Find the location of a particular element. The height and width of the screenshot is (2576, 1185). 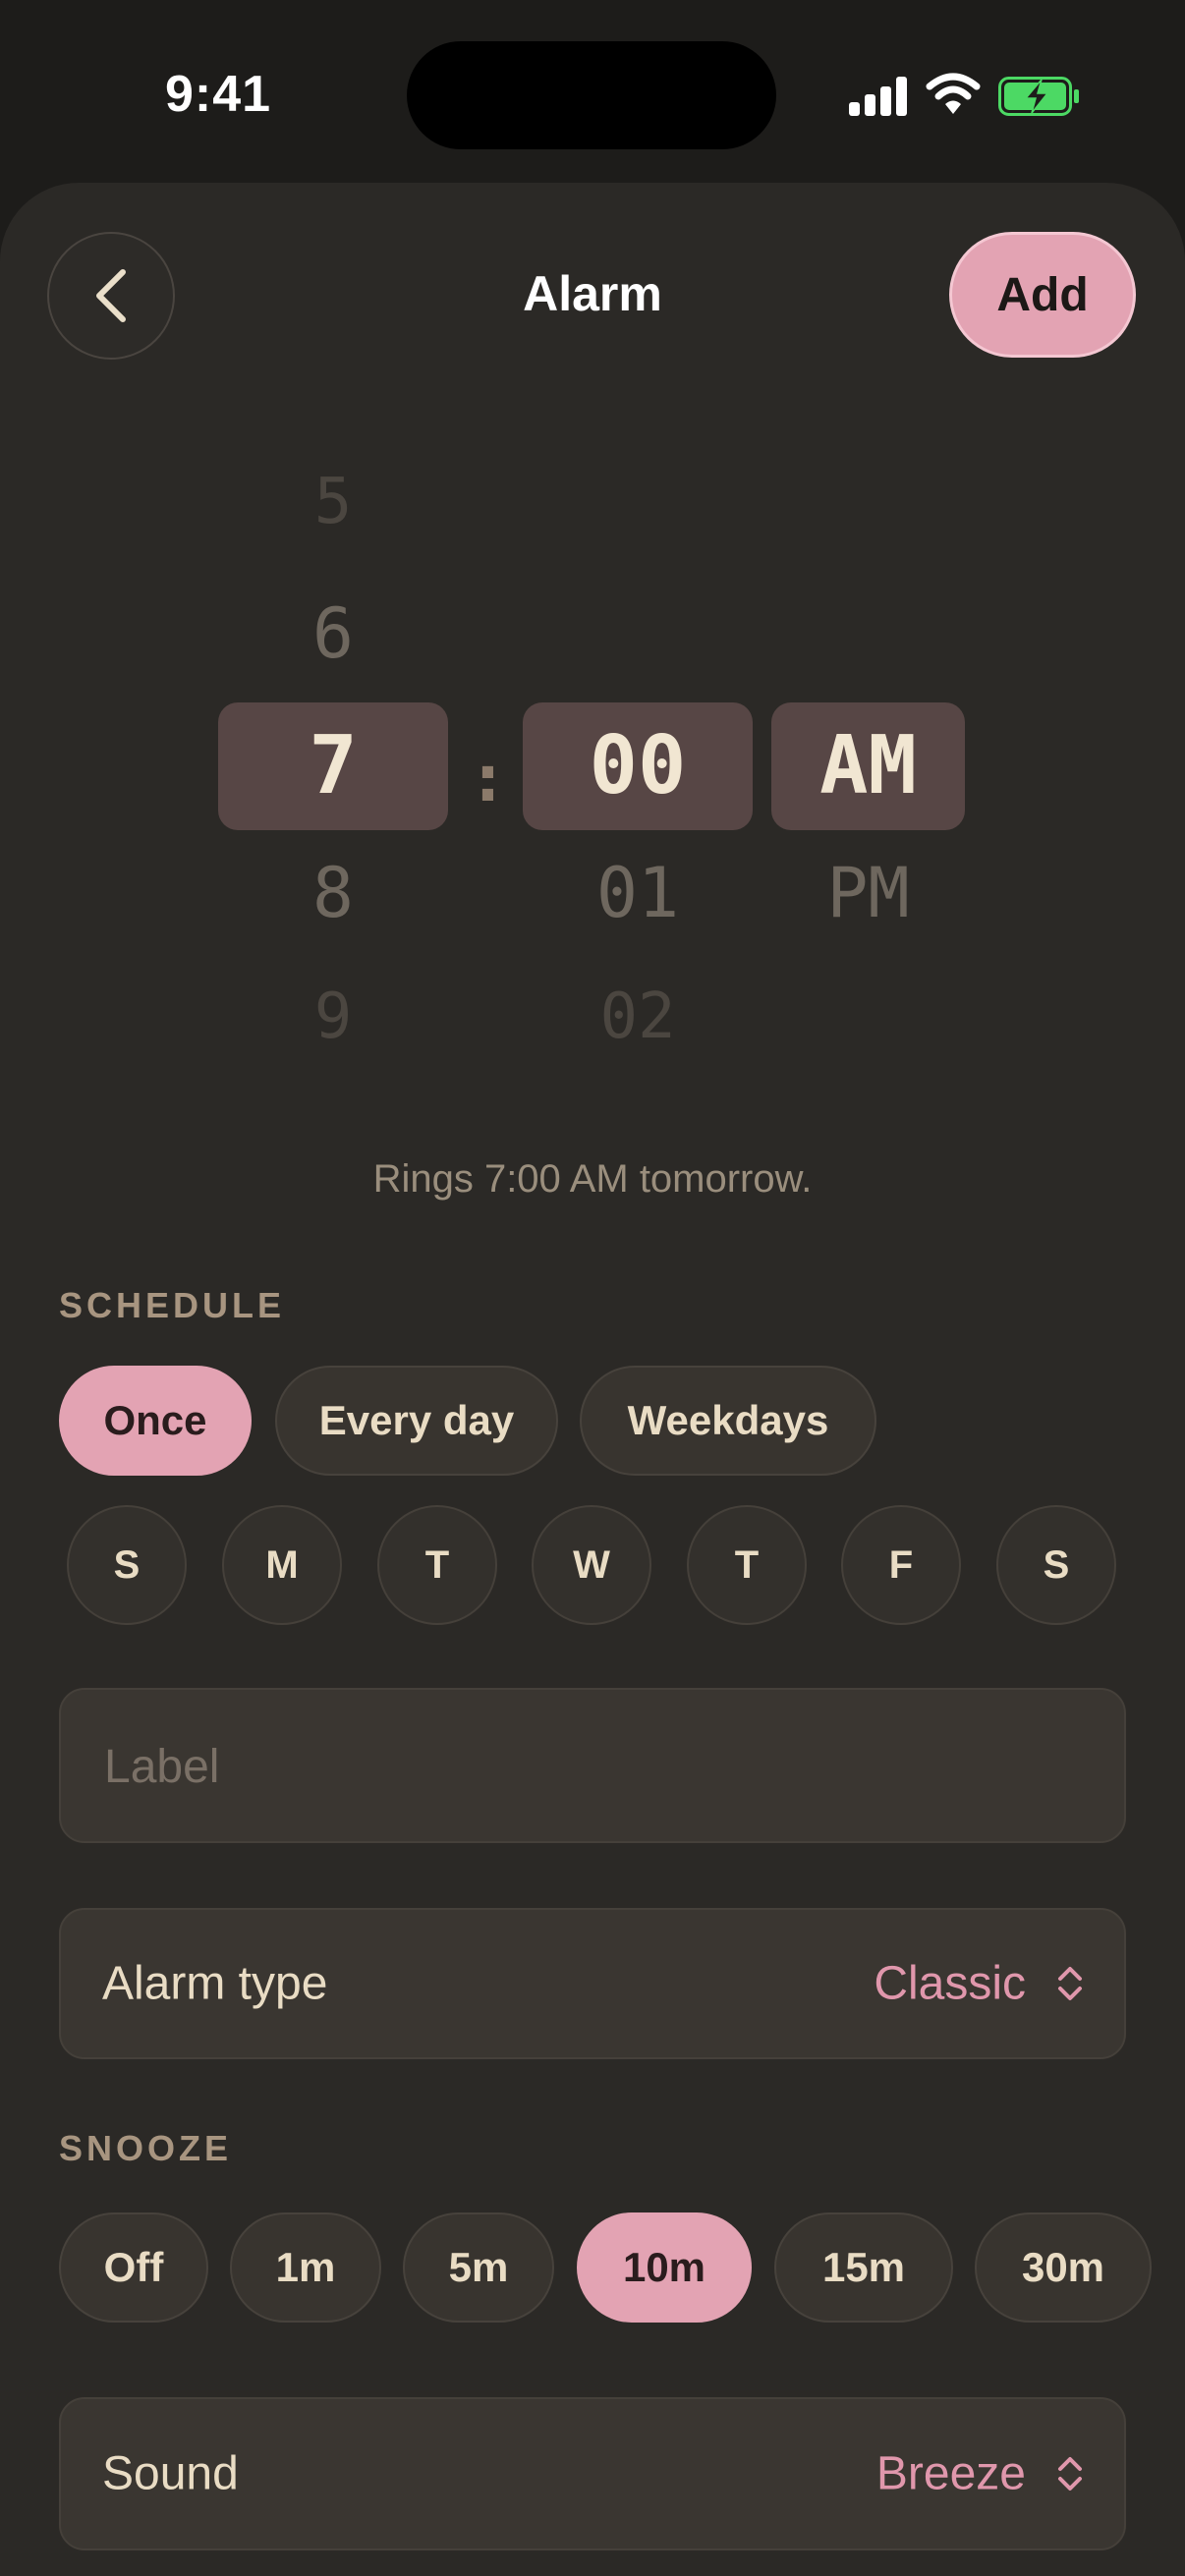

battery-charging-icon is located at coordinates (1038, 96).